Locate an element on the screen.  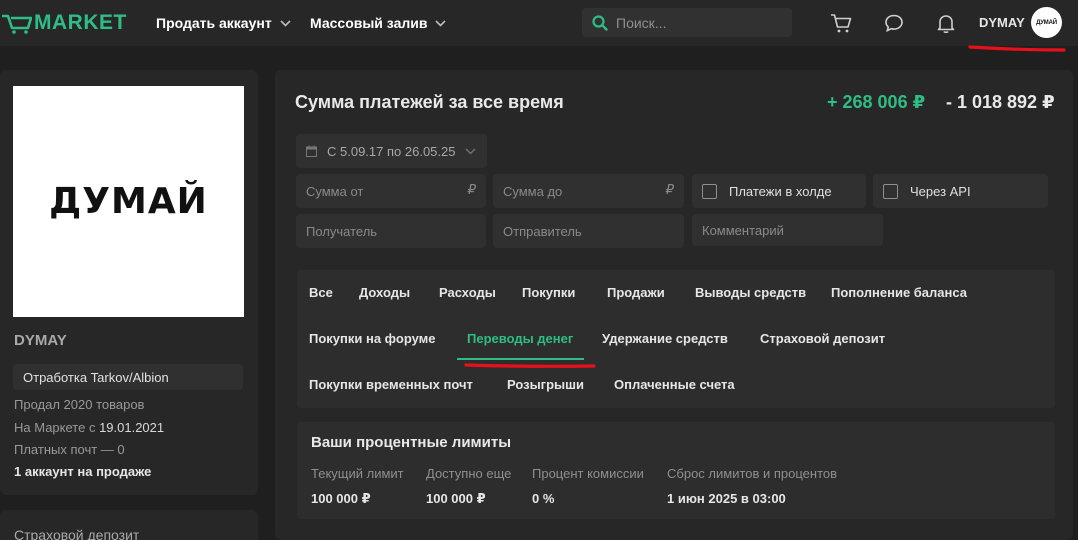
sum-to-input is located at coordinates (593, 191).